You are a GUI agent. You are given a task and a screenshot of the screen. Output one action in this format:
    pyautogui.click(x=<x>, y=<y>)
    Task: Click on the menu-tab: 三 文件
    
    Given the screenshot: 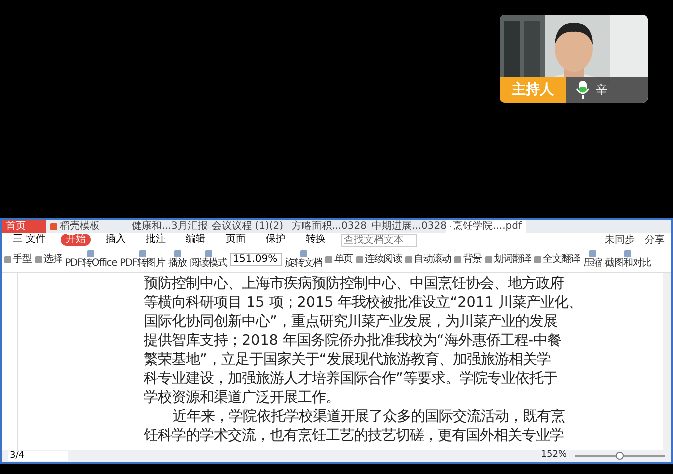 What is the action you would take?
    pyautogui.click(x=30, y=240)
    